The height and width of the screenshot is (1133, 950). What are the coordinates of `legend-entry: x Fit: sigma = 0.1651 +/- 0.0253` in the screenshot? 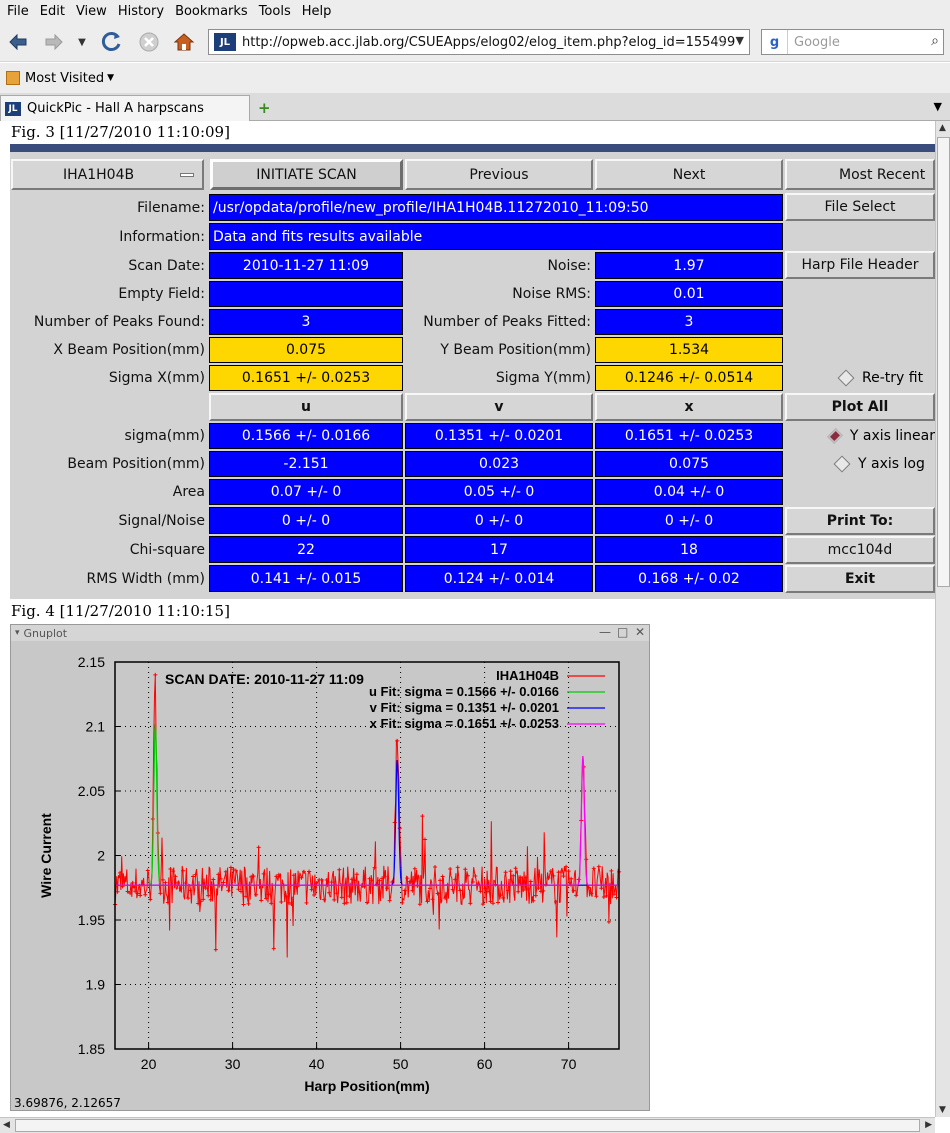 It's located at (464, 723).